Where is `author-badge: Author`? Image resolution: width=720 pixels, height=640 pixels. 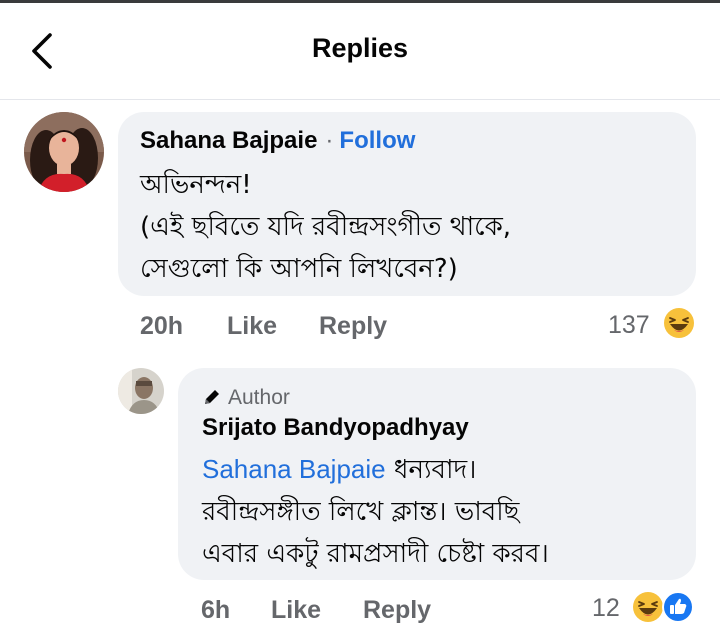 author-badge: Author is located at coordinates (246, 398).